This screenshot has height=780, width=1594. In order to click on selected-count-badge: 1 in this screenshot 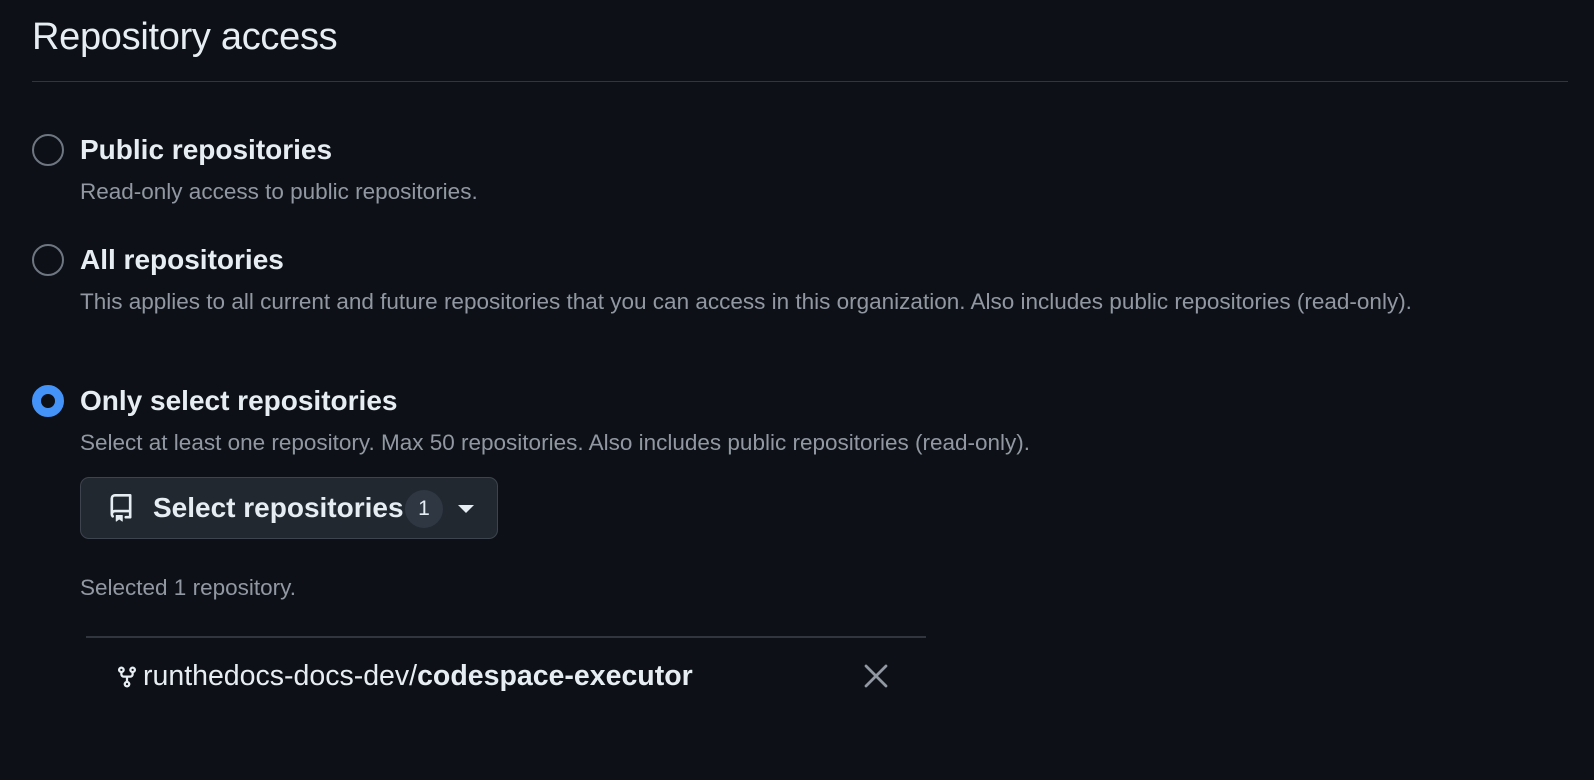, I will do `click(424, 509)`.